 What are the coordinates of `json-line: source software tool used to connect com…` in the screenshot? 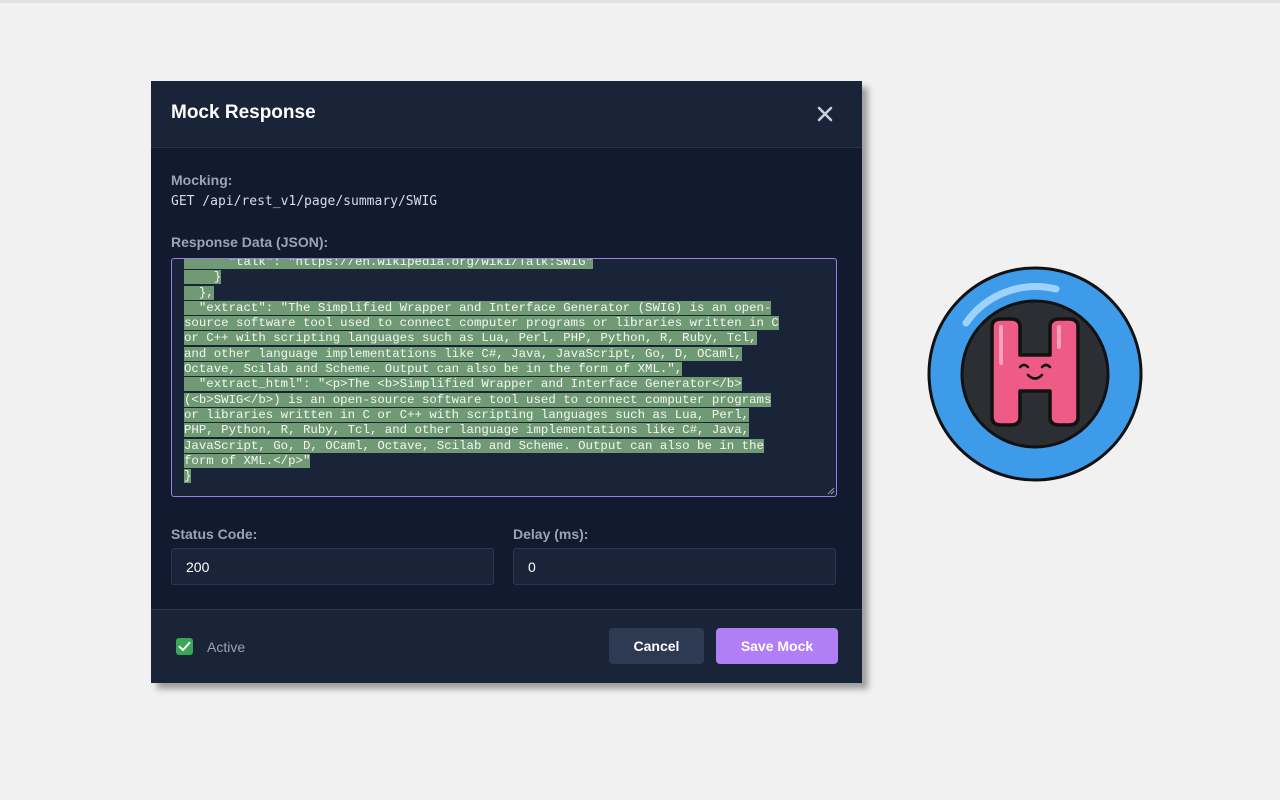 It's located at (481, 323).